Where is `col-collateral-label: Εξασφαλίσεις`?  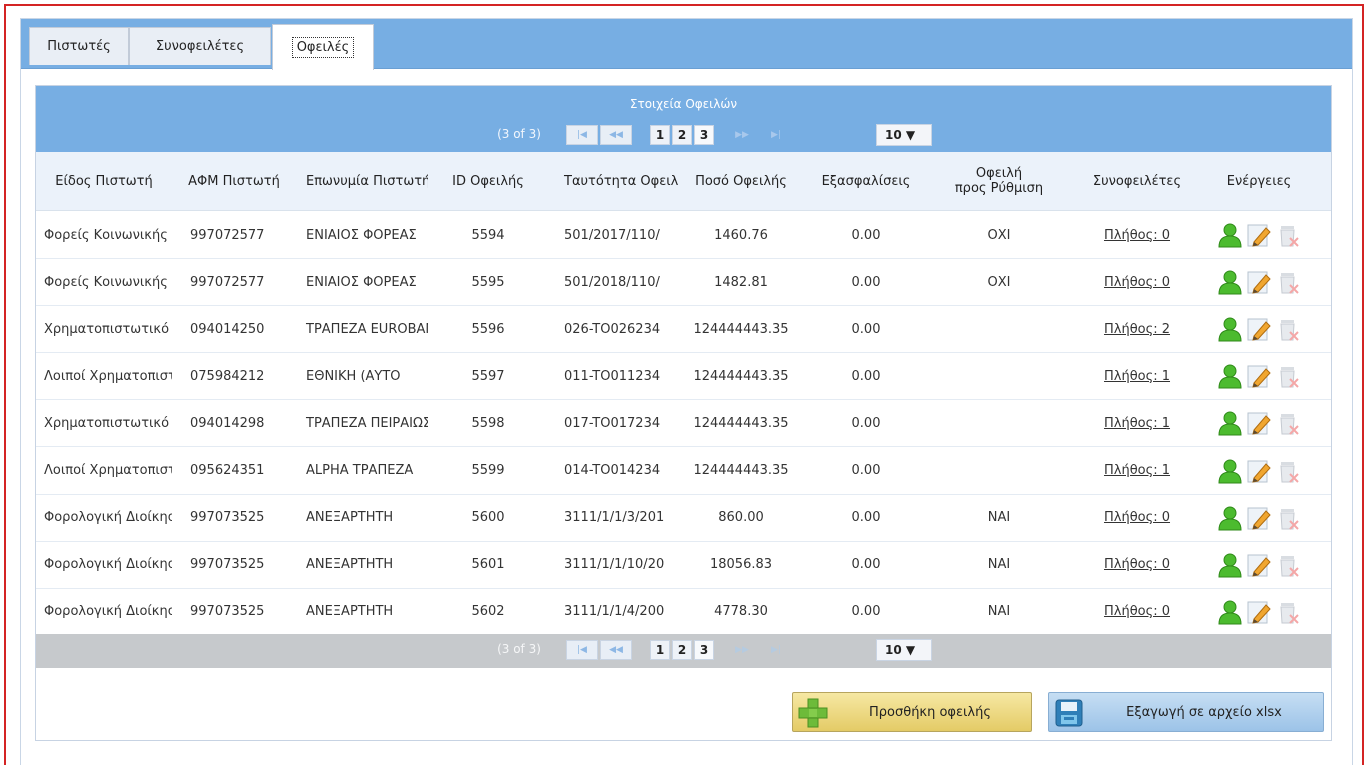 col-collateral-label: Εξασφαλίσεις is located at coordinates (866, 181).